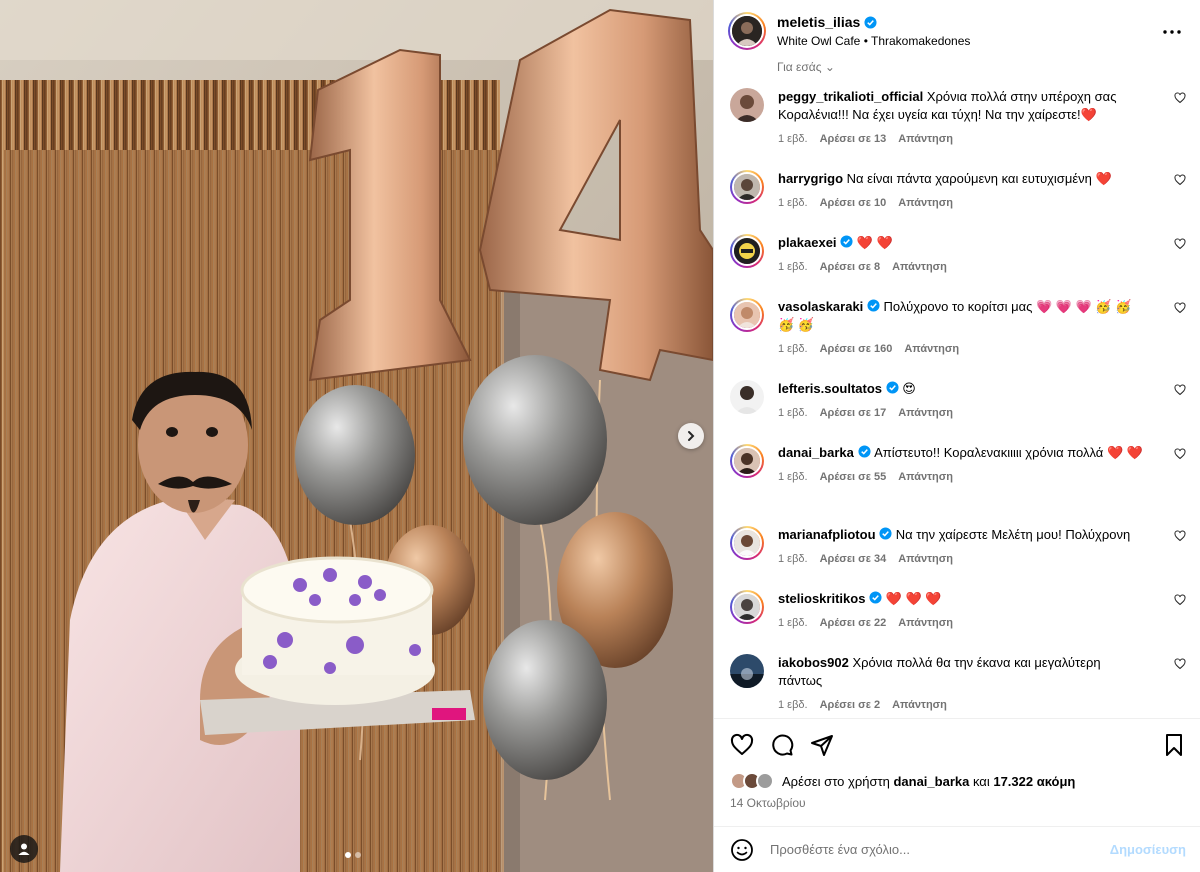  Describe the element at coordinates (810, 178) in the screenshot. I see `commenter-username: harrygrigo` at that location.